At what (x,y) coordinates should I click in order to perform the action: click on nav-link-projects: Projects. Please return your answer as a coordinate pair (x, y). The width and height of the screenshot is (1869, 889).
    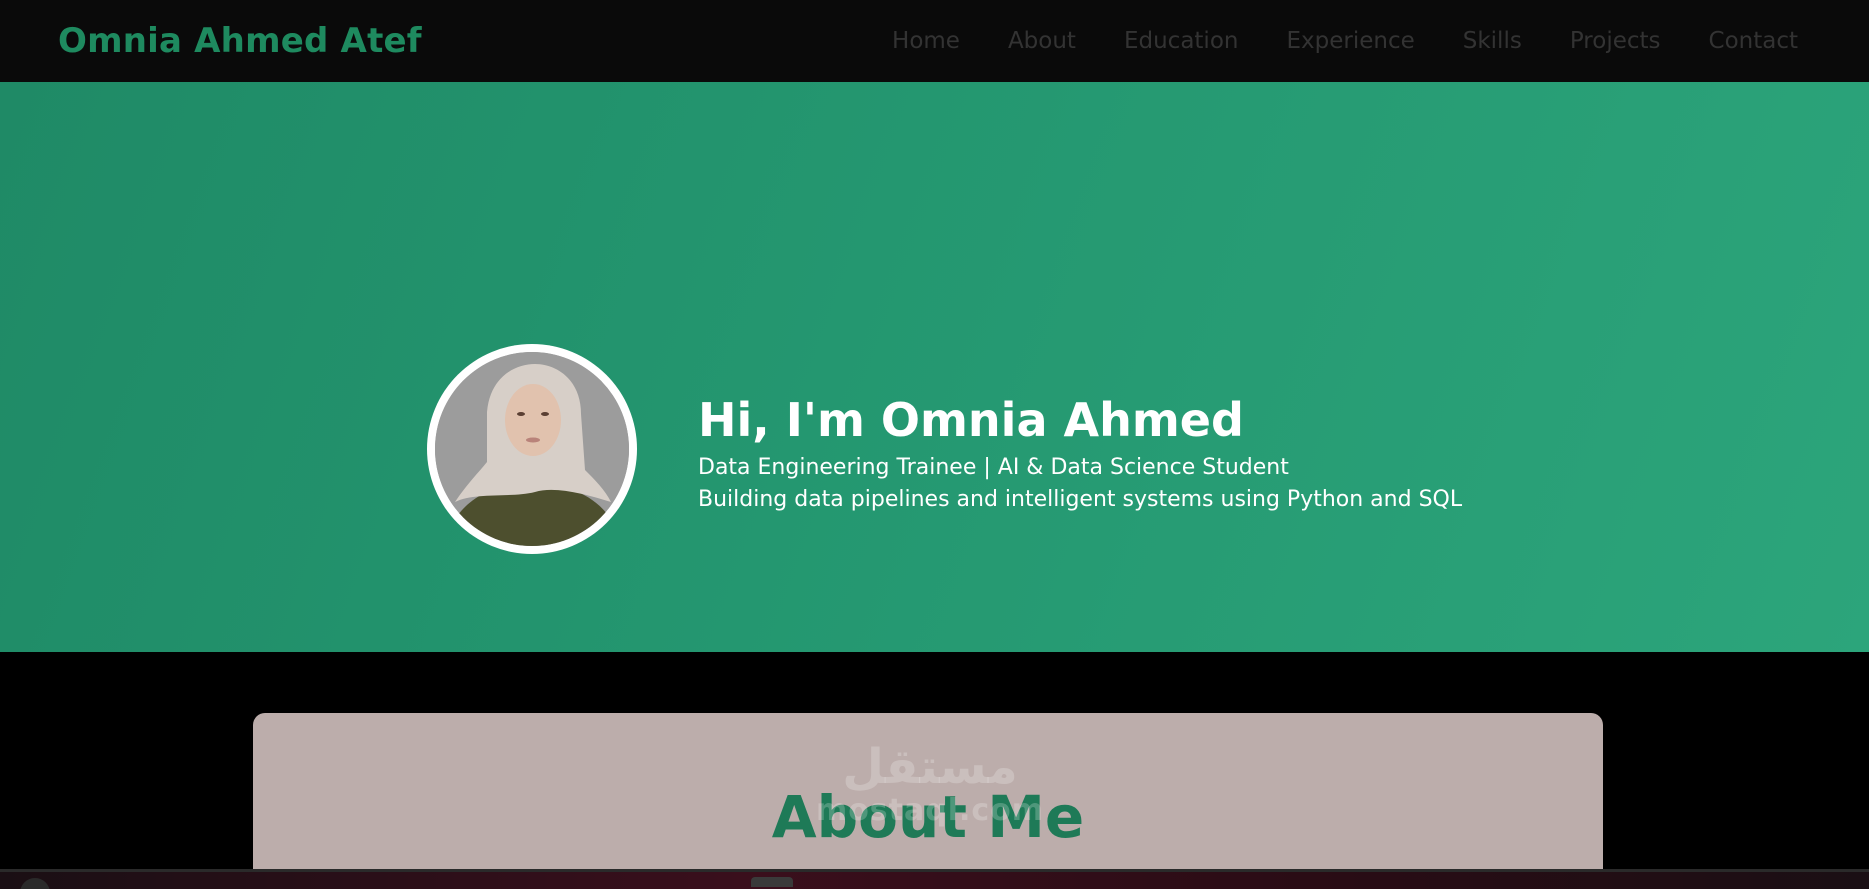
    Looking at the image, I should click on (1615, 41).